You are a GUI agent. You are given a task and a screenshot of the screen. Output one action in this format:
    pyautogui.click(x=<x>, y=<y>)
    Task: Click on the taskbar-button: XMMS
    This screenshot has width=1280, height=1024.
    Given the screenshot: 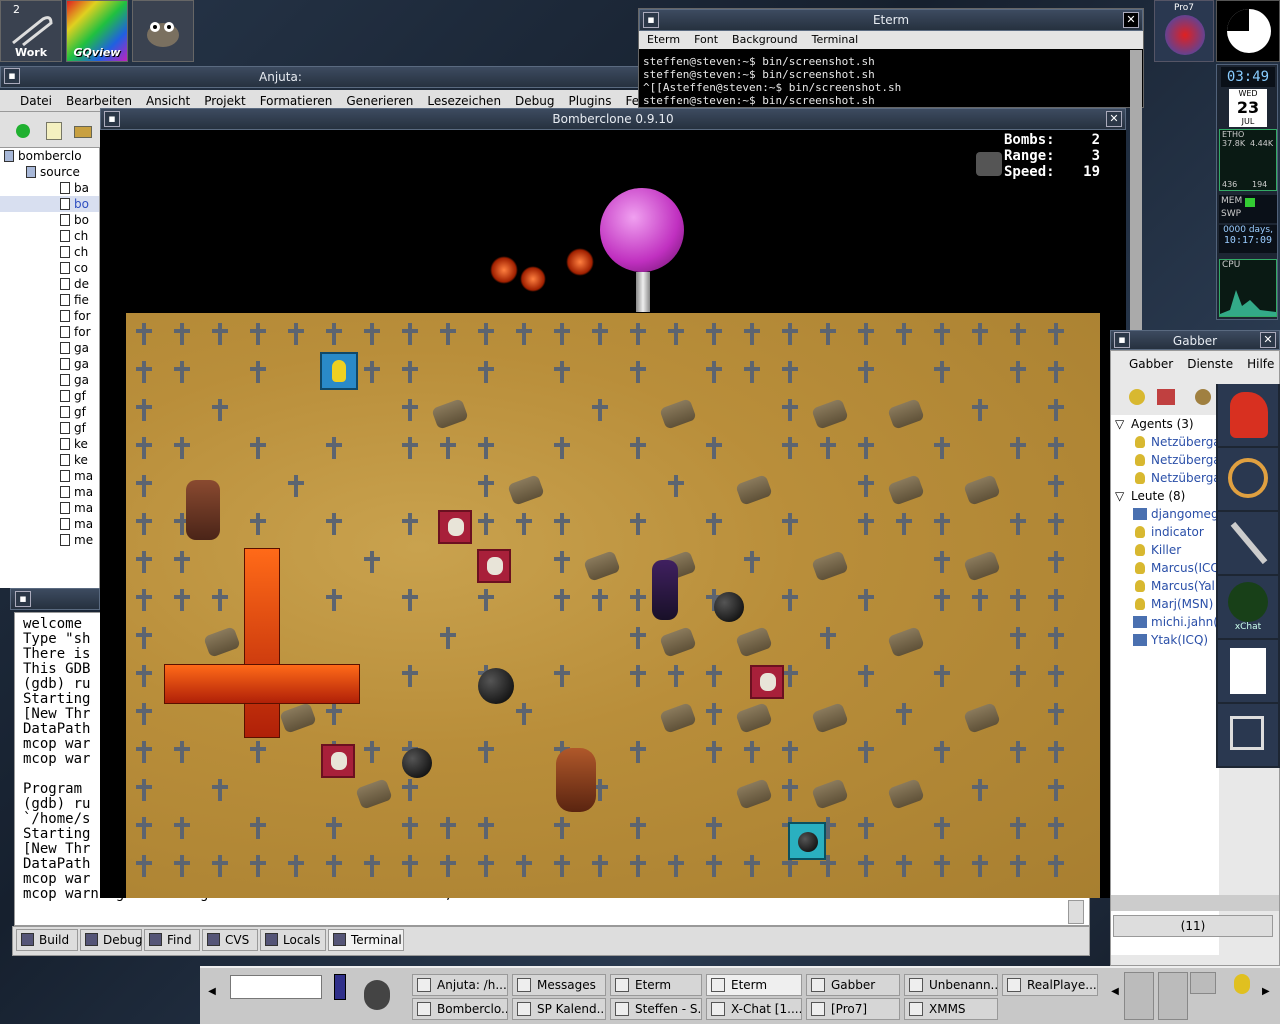 What is the action you would take?
    pyautogui.click(x=951, y=1009)
    